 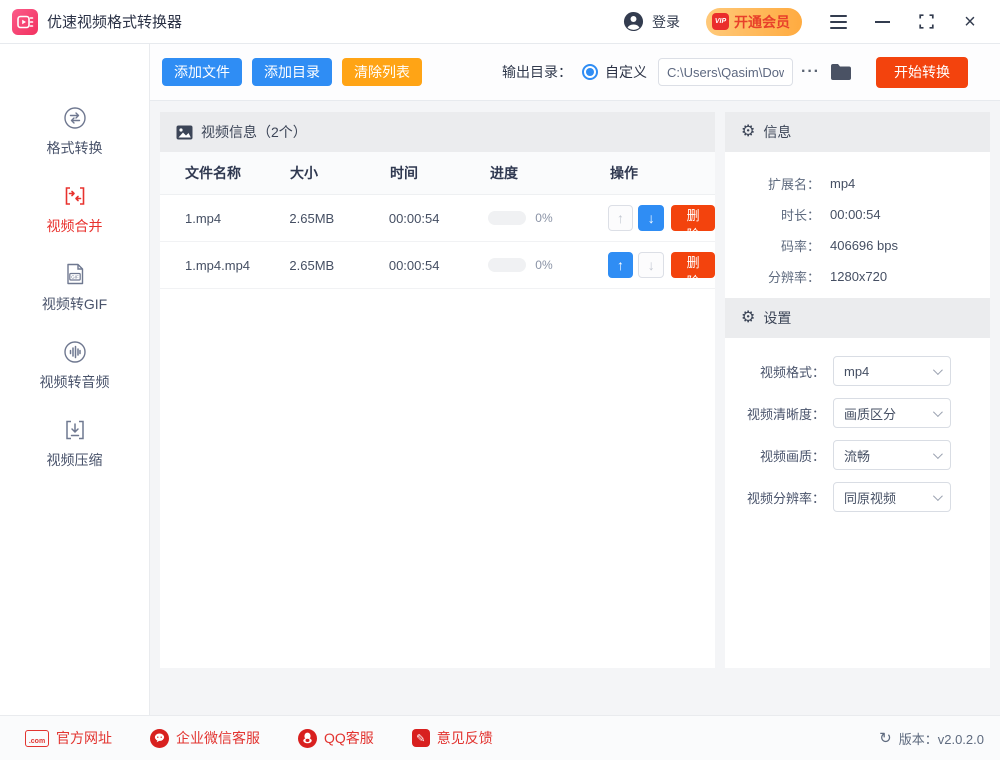 I want to click on menu-button, so click(x=838, y=22).